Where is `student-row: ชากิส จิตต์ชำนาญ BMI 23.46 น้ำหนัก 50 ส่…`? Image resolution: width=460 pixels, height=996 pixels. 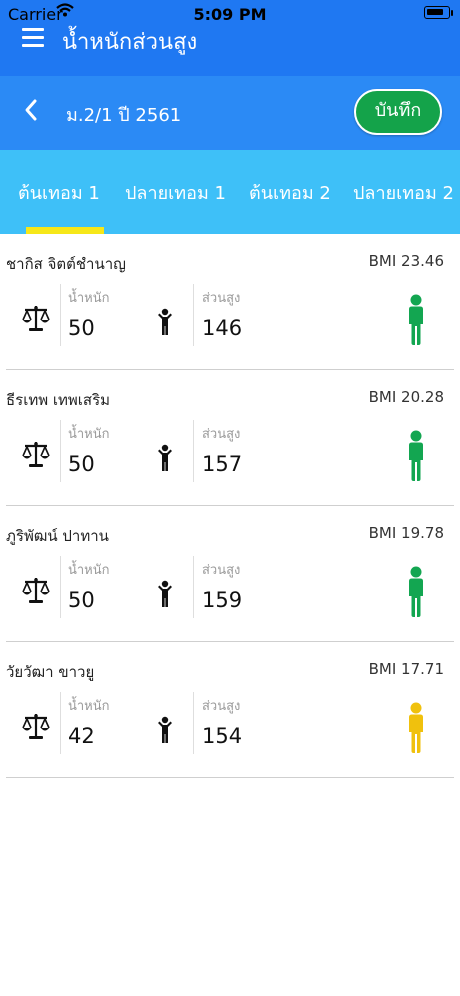
student-row: ชากิส จิตต์ชำนาญ BMI 23.46 น้ำหนัก 50 ส่… is located at coordinates (230, 302).